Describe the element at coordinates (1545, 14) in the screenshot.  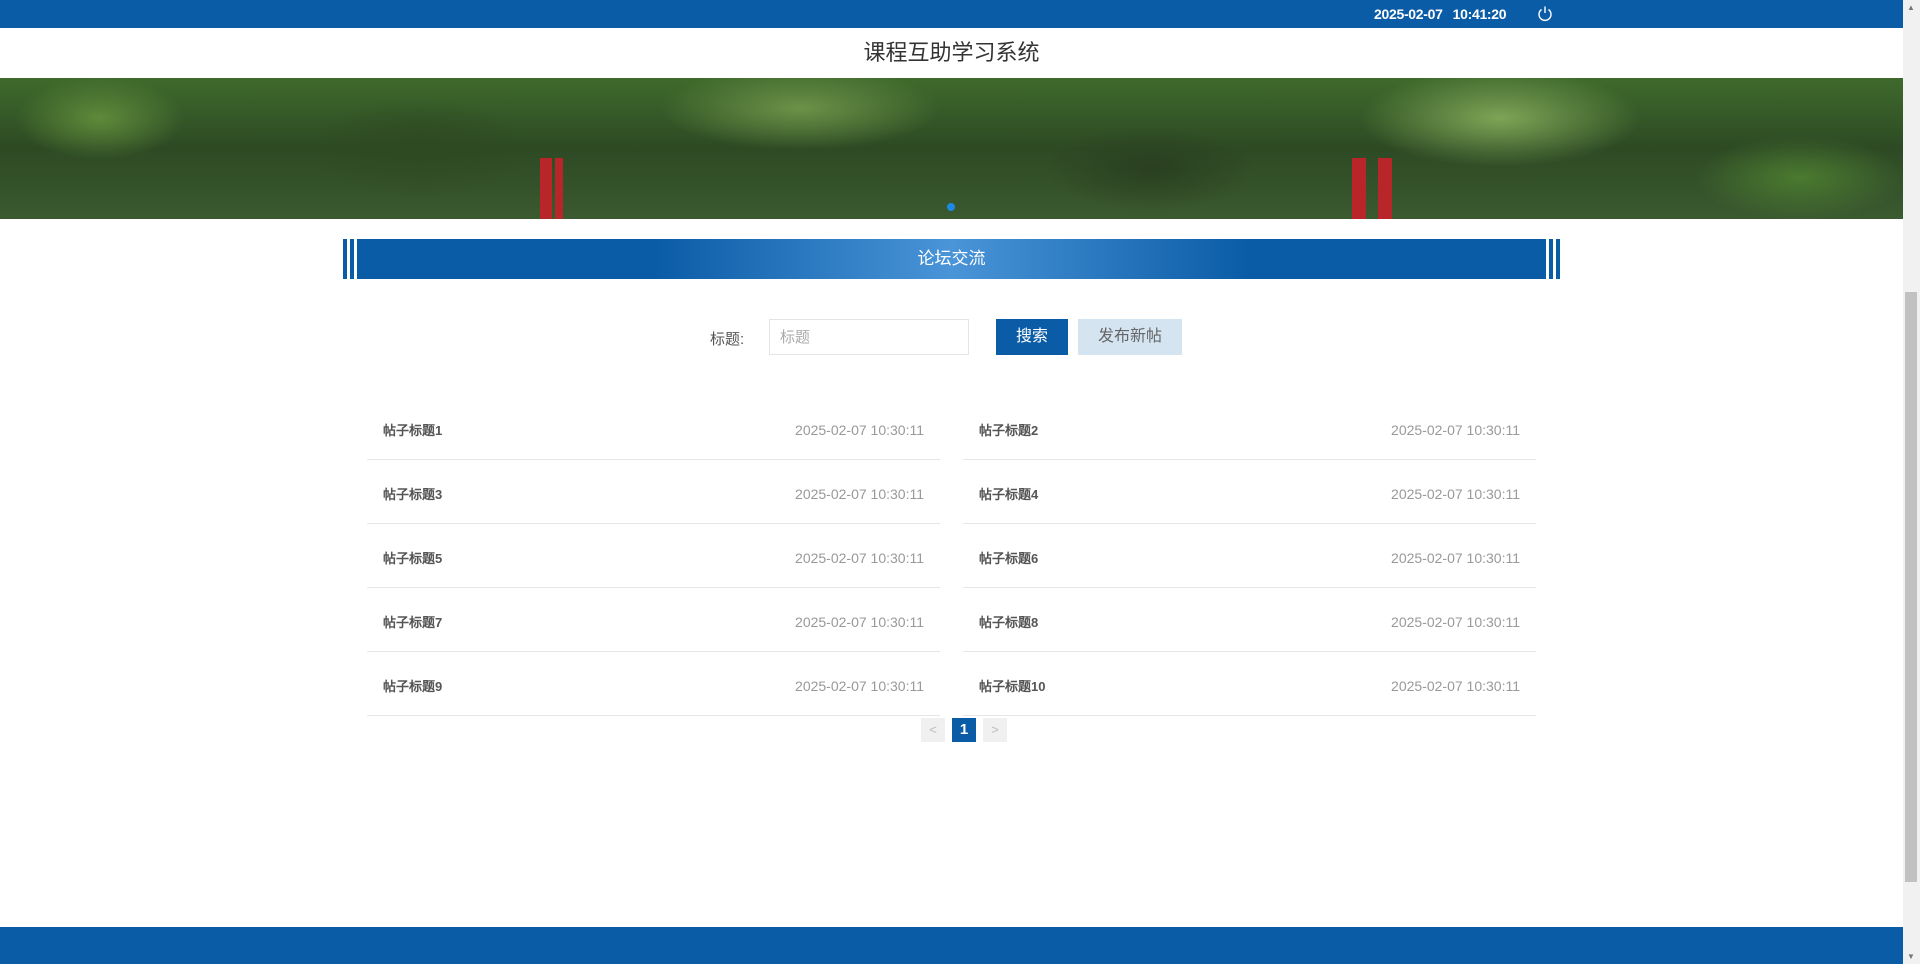
I see `power-icon` at that location.